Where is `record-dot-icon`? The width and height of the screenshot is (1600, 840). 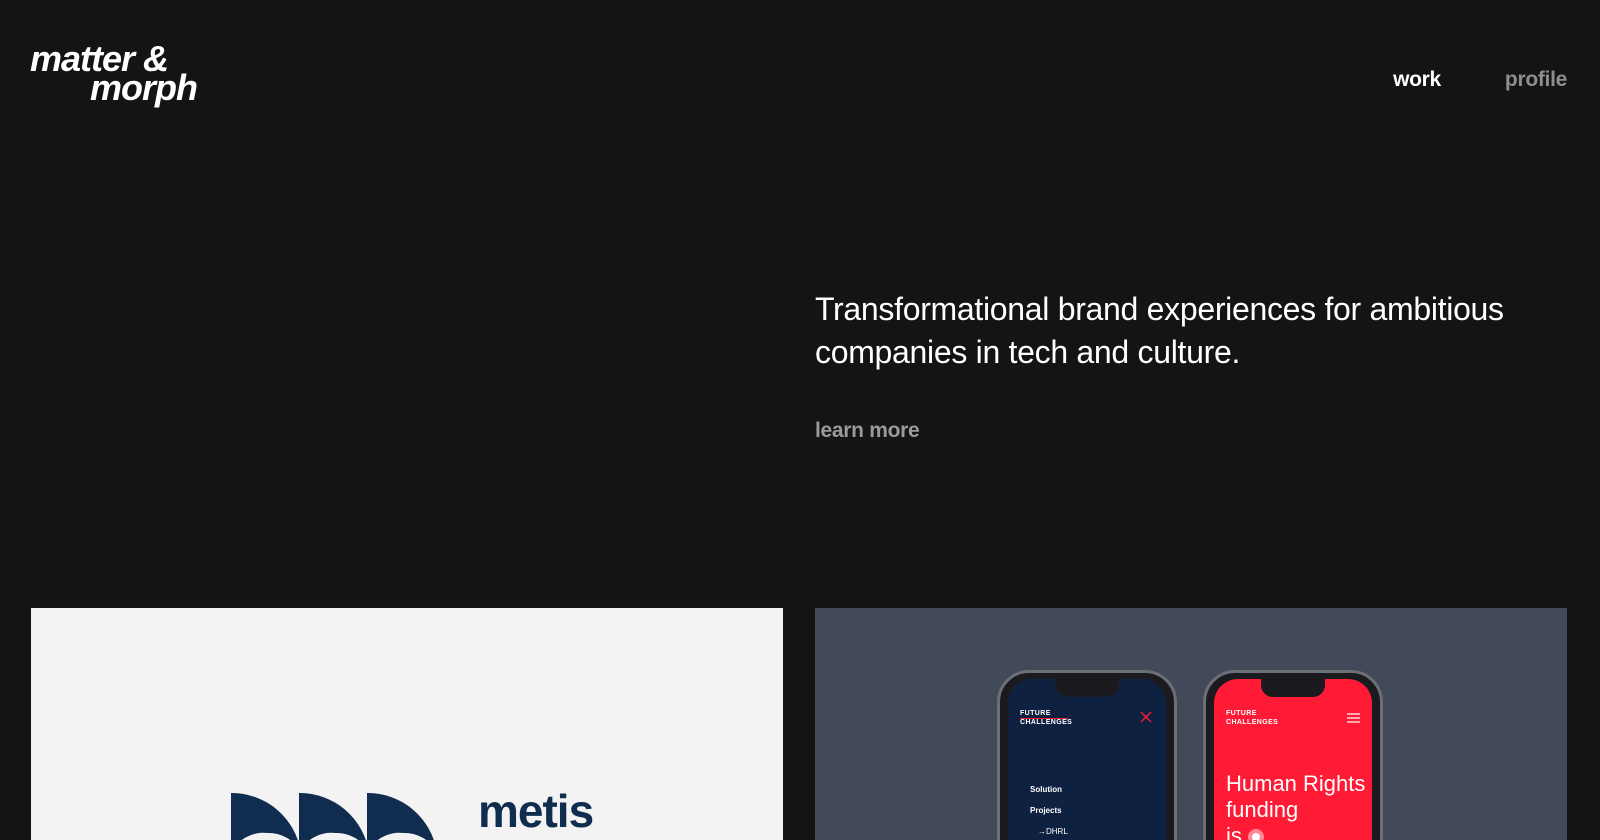 record-dot-icon is located at coordinates (1255, 834).